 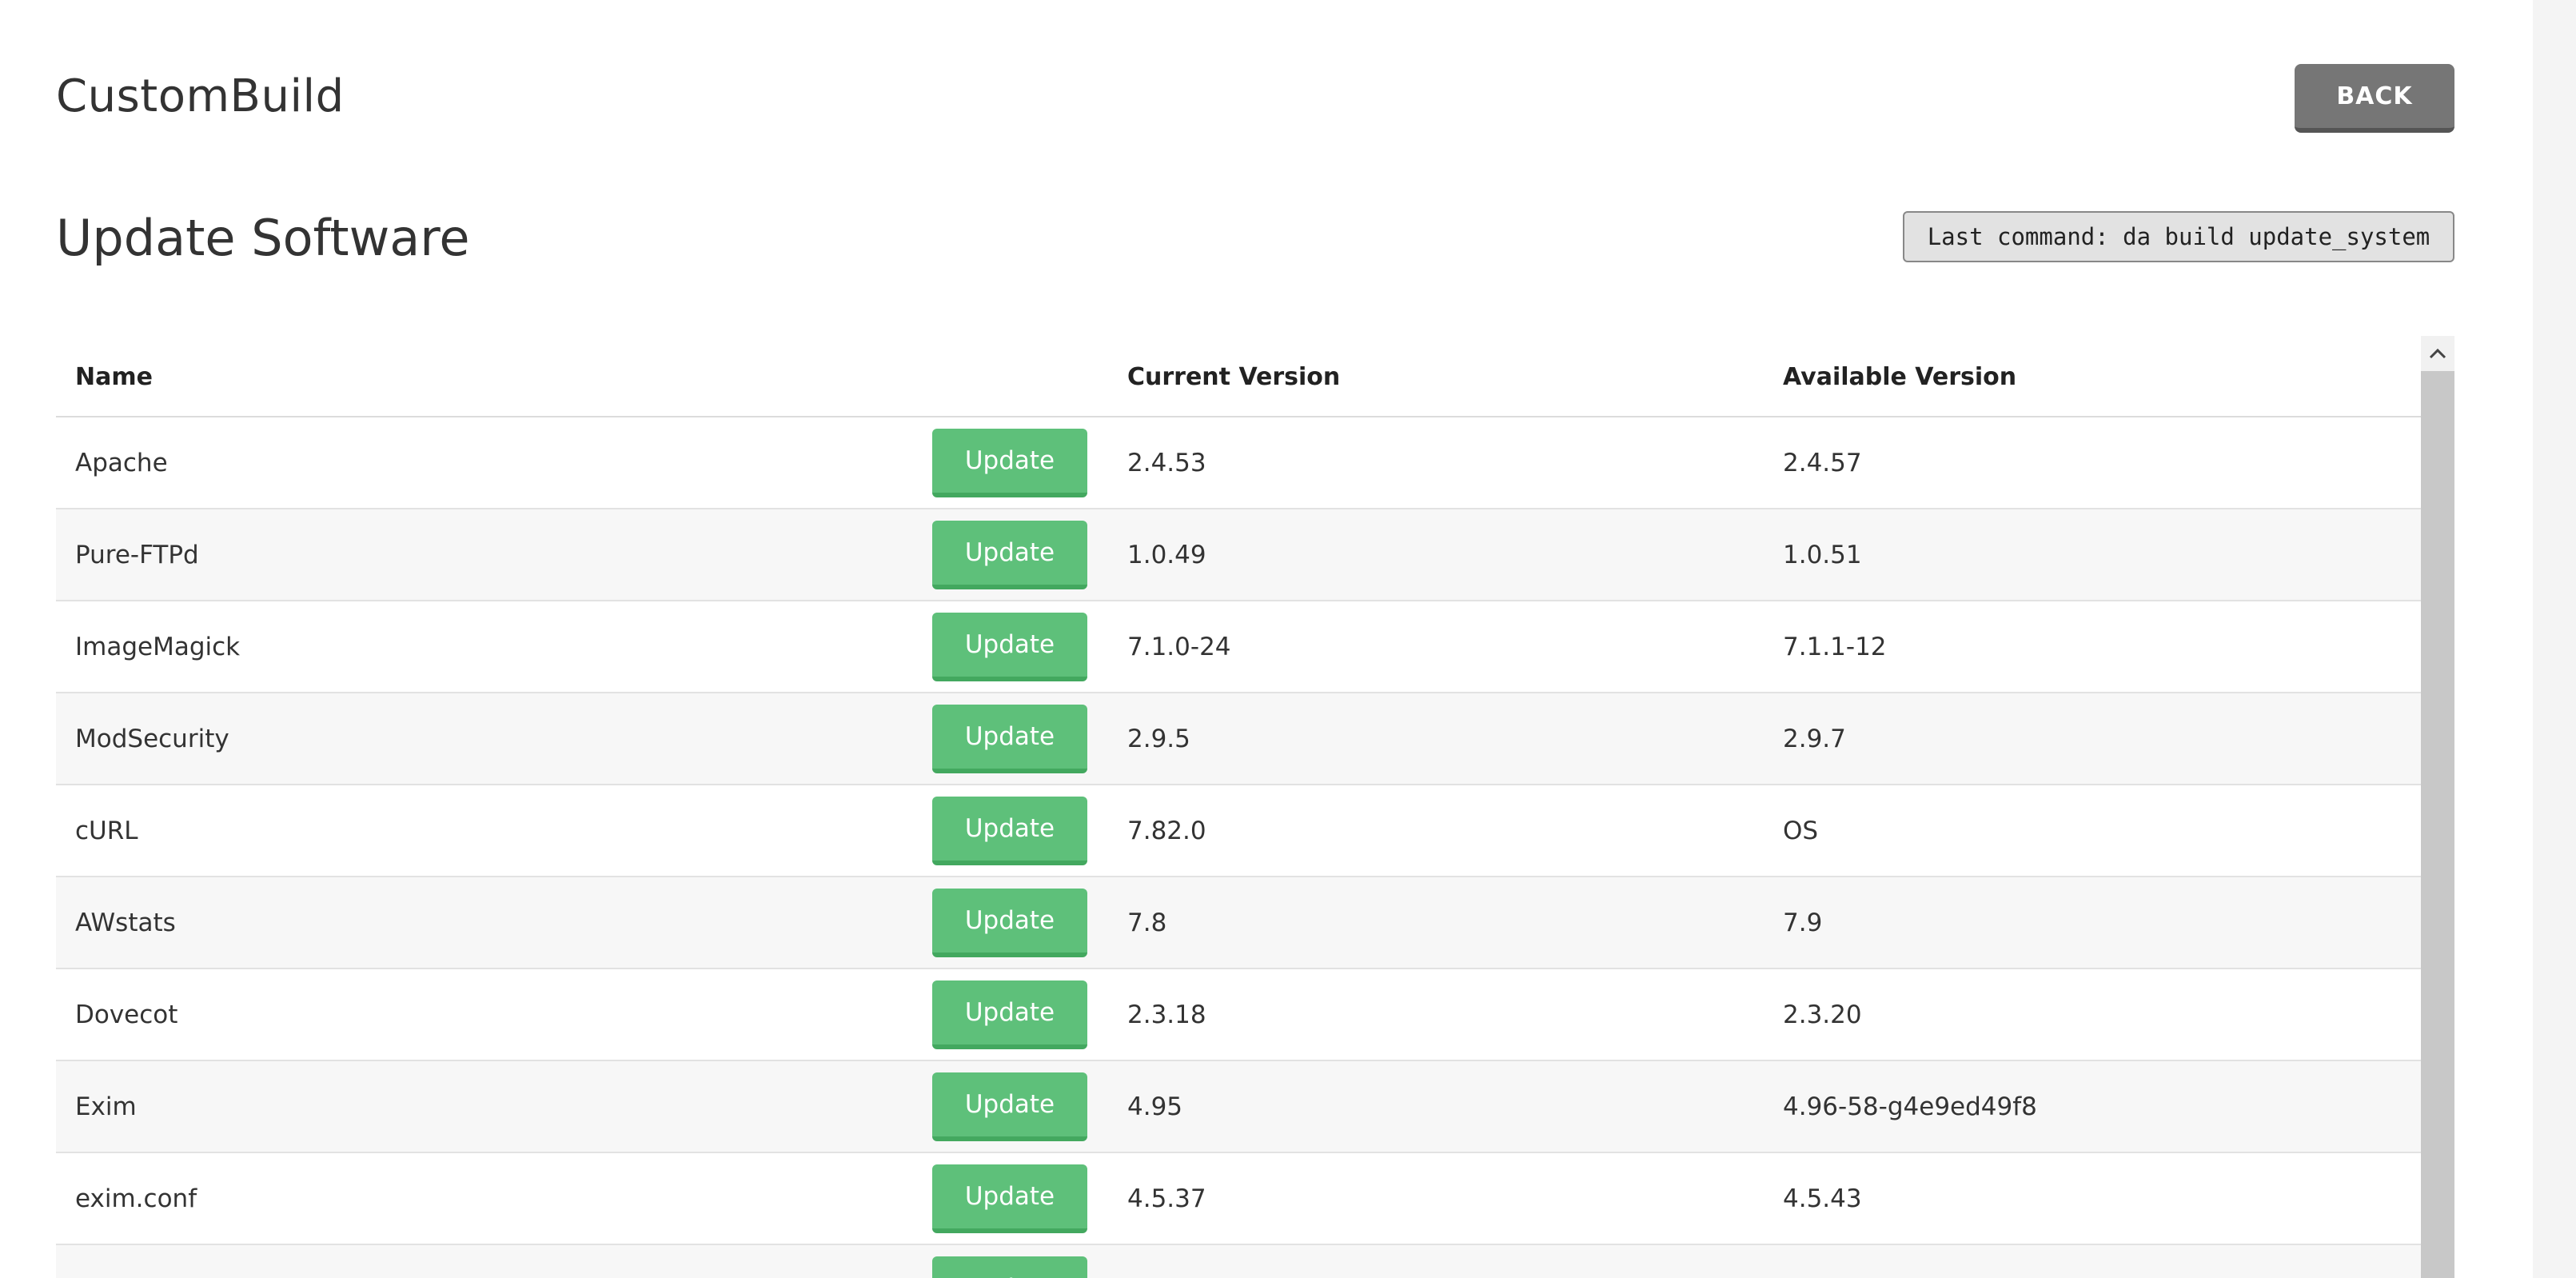 I want to click on scrollbar-thumb, so click(x=2437, y=824).